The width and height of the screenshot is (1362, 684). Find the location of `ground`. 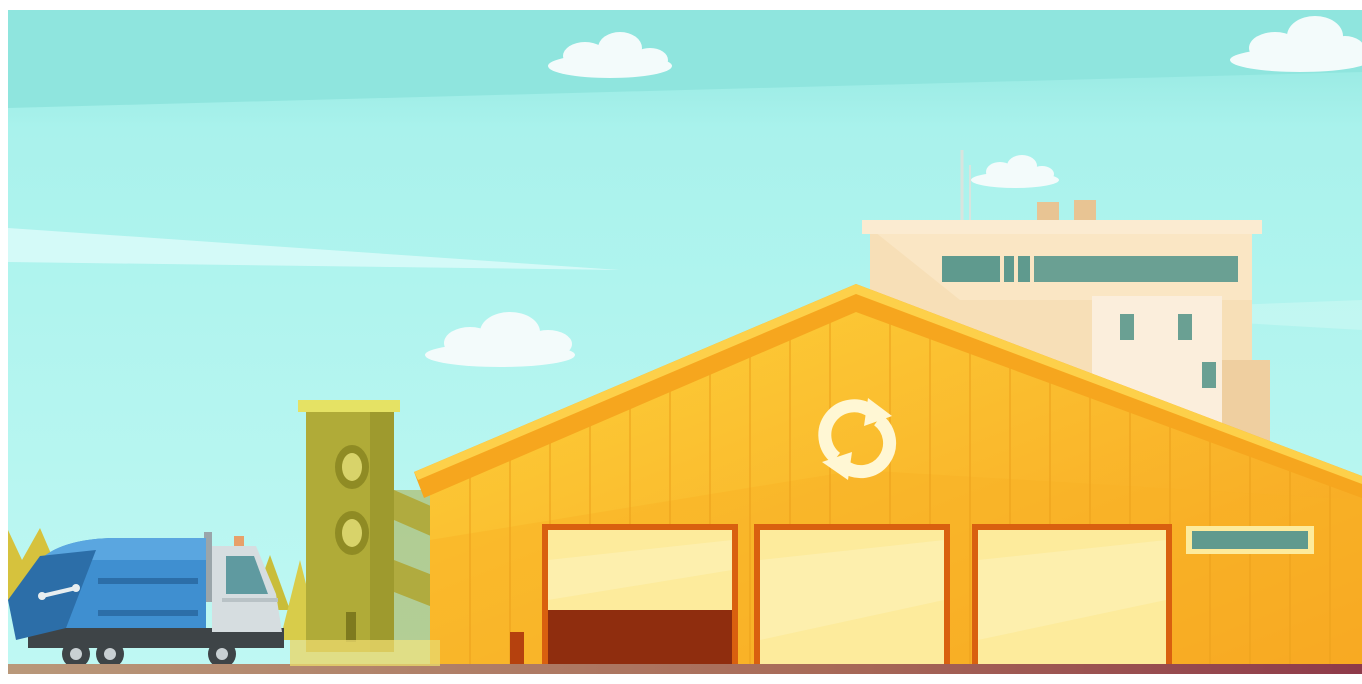

ground is located at coordinates (685, 669).